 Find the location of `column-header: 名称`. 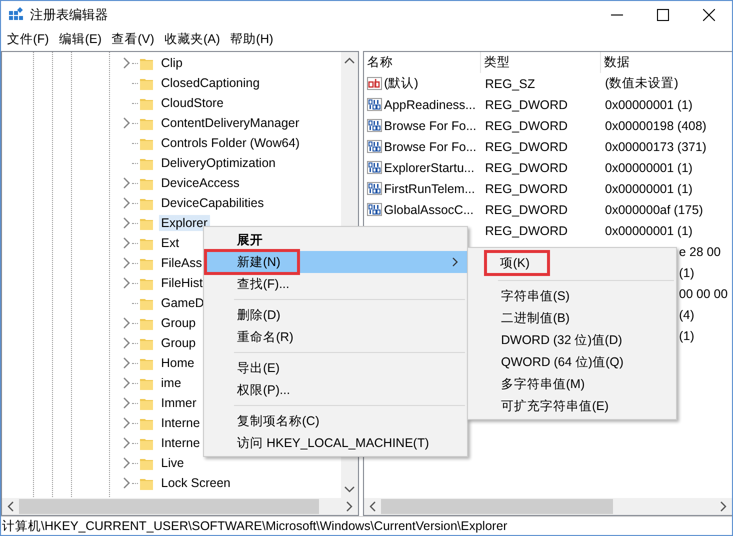

column-header: 名称 is located at coordinates (422, 62).